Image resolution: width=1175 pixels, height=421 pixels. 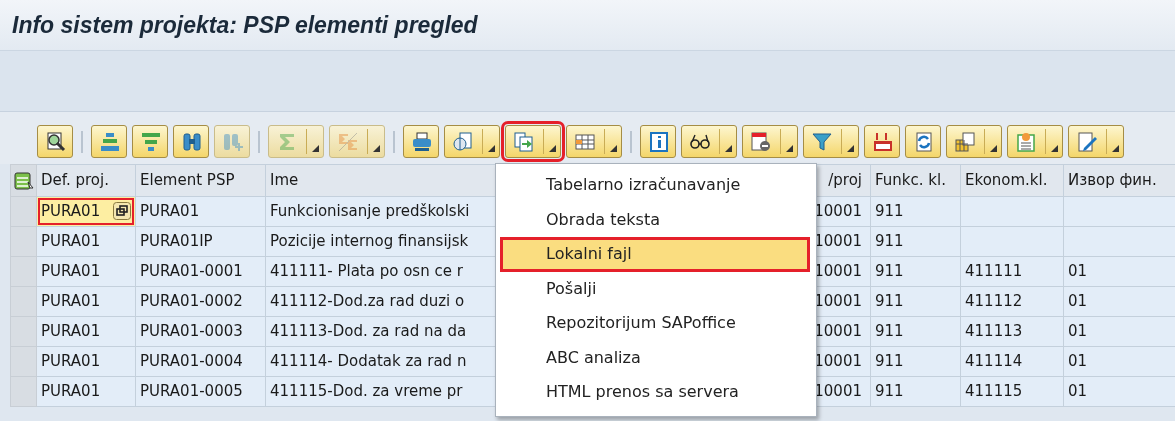 I want to click on funnel-icon, so click(x=822, y=141).